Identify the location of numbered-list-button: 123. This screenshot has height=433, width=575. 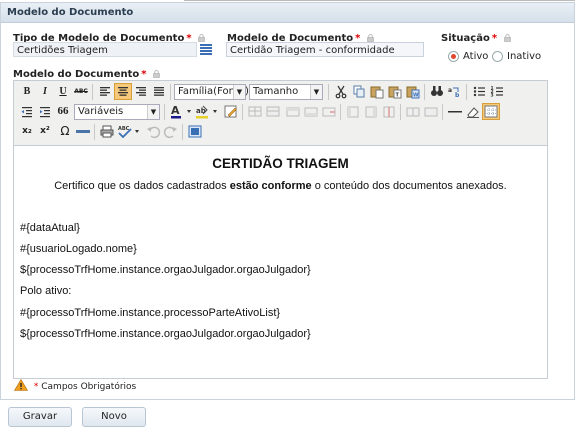
(497, 91).